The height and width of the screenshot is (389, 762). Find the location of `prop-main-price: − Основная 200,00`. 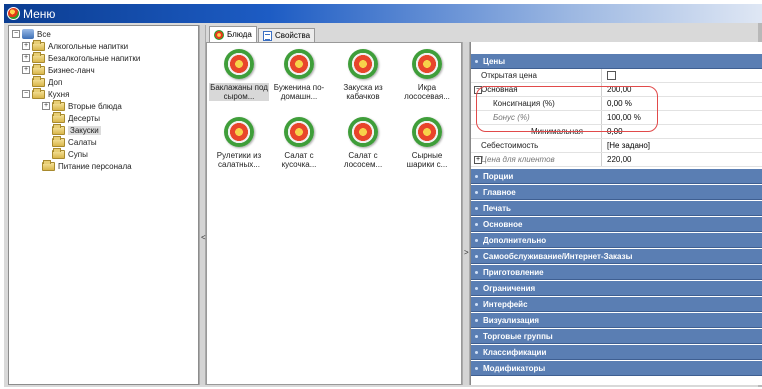

prop-main-price: − Основная 200,00 is located at coordinates (616, 90).